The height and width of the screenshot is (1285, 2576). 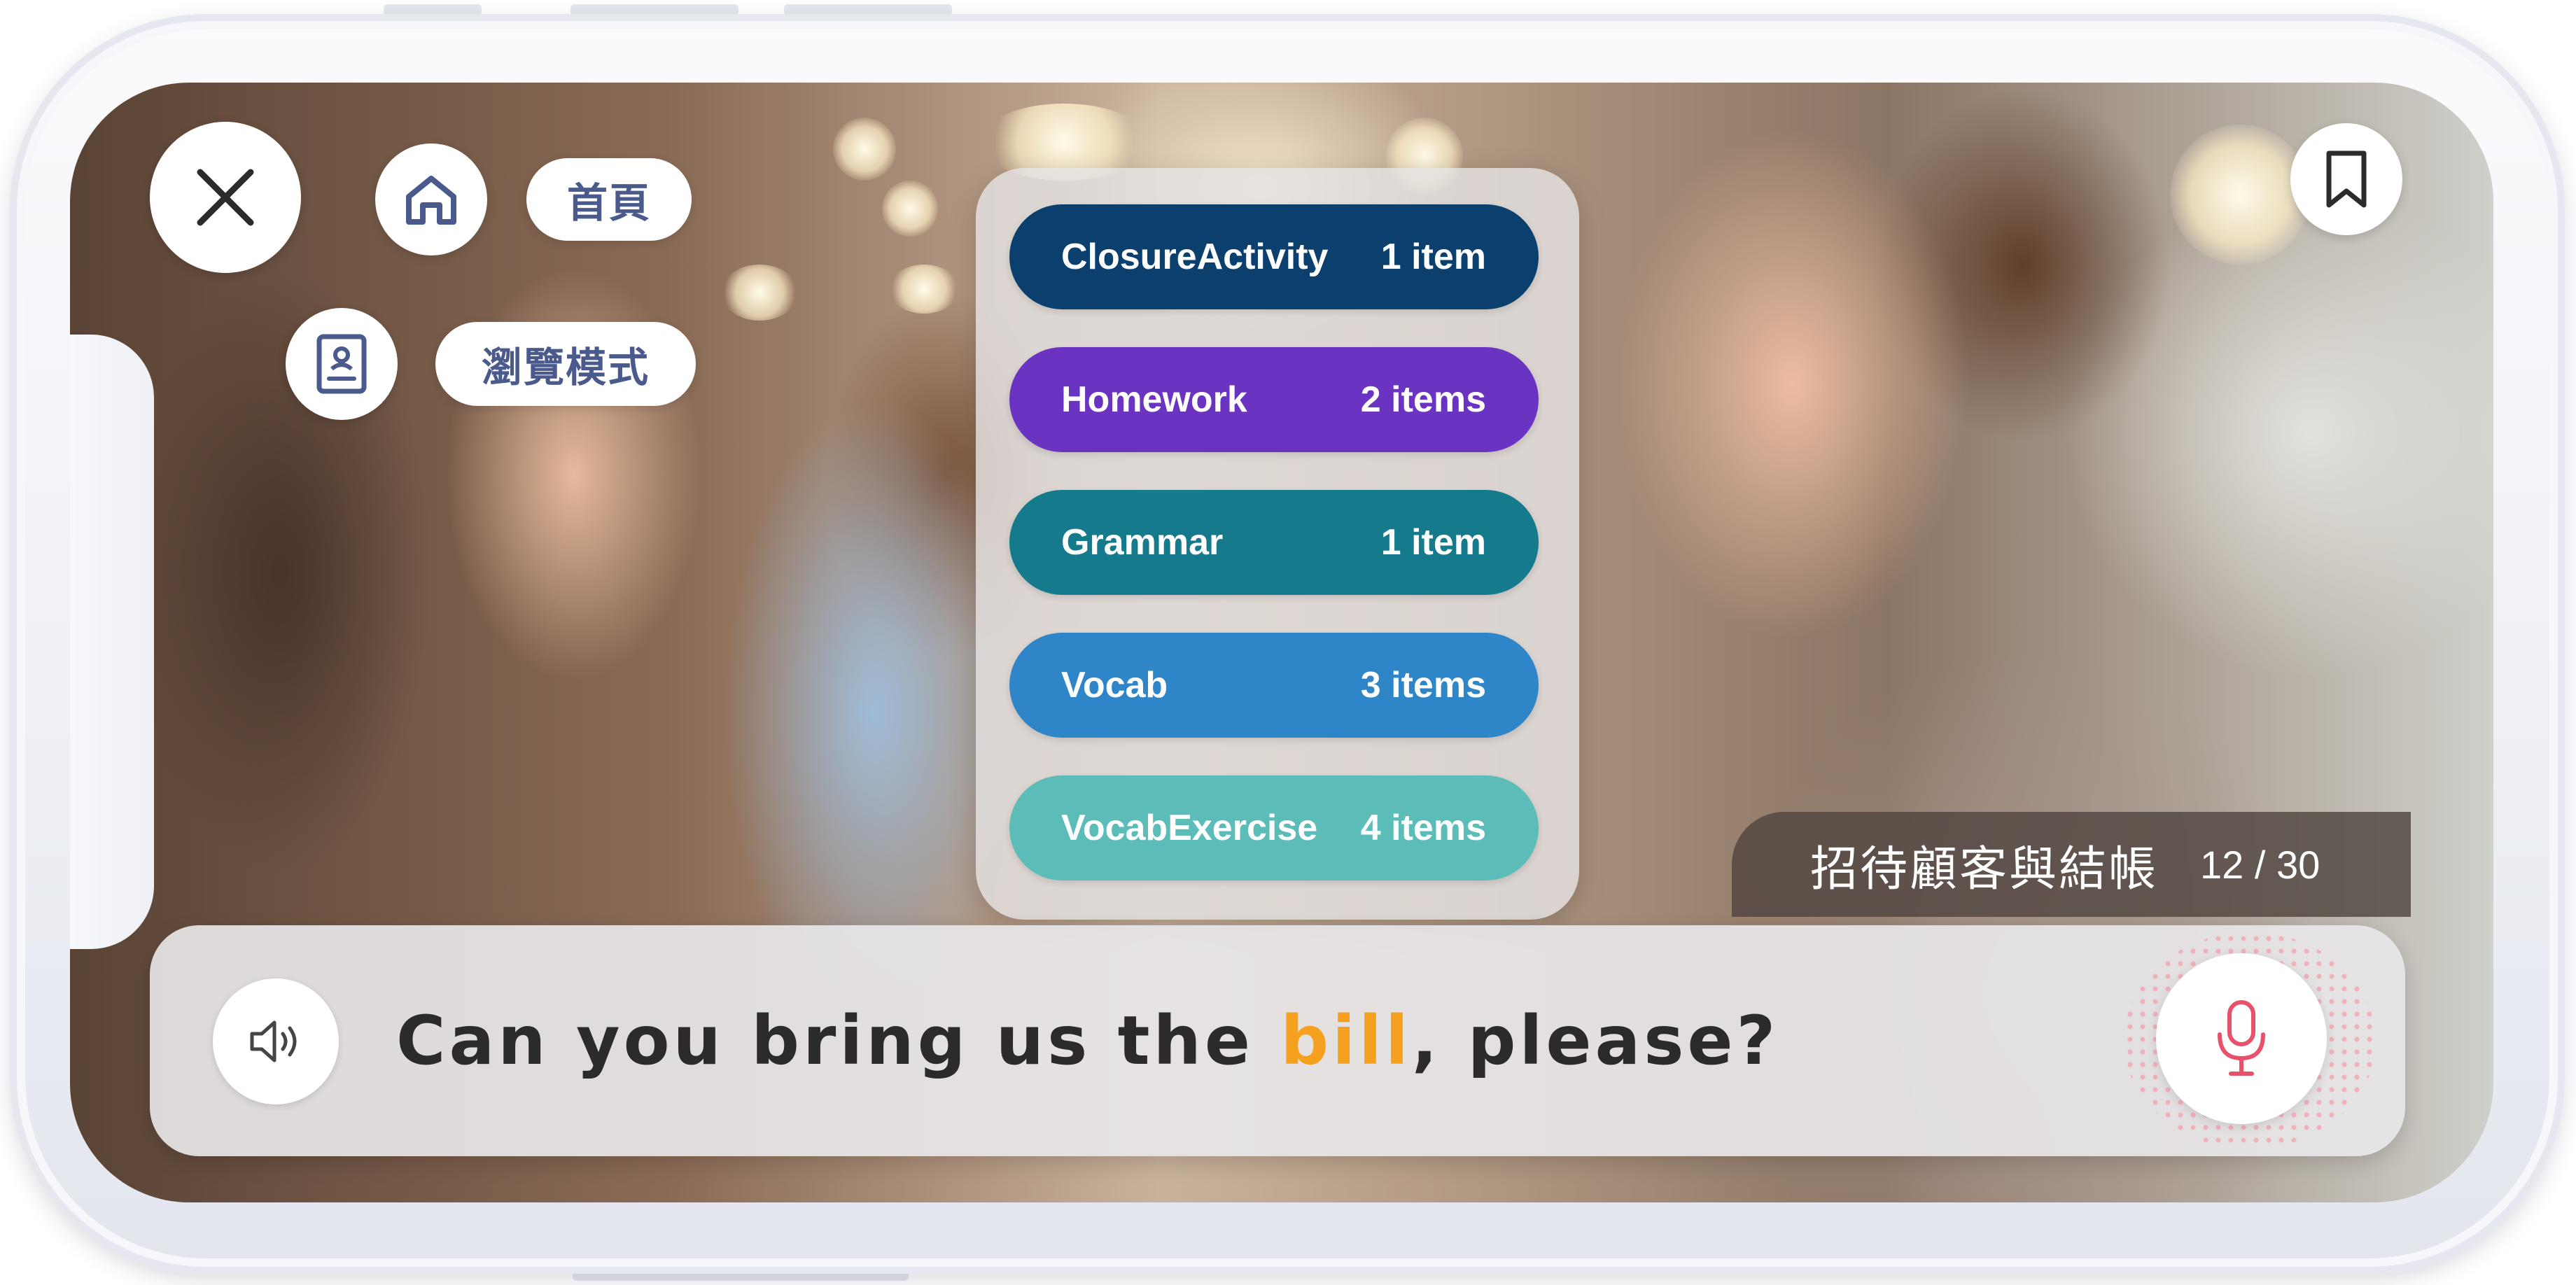 I want to click on speaker-icon, so click(x=273, y=1041).